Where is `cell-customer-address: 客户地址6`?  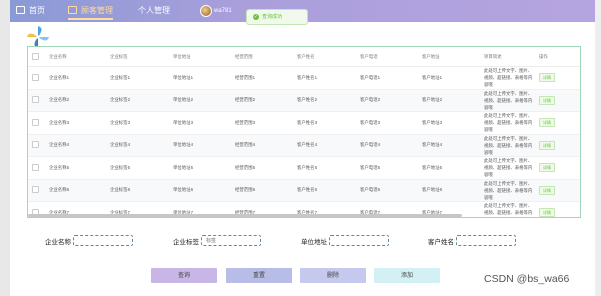 cell-customer-address: 客户地址6 is located at coordinates (449, 190).